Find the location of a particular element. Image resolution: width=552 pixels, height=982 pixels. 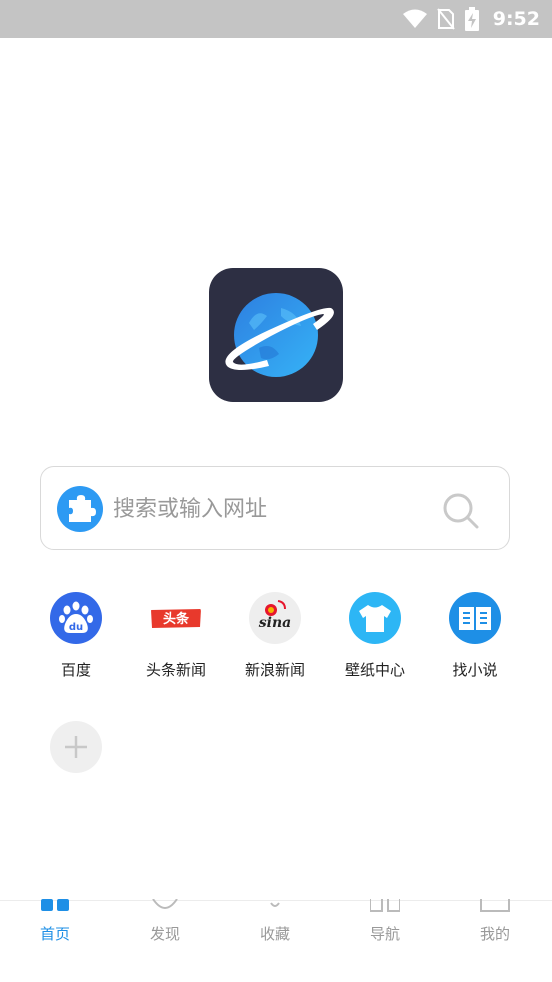

add-shortcut-button is located at coordinates (76, 747).